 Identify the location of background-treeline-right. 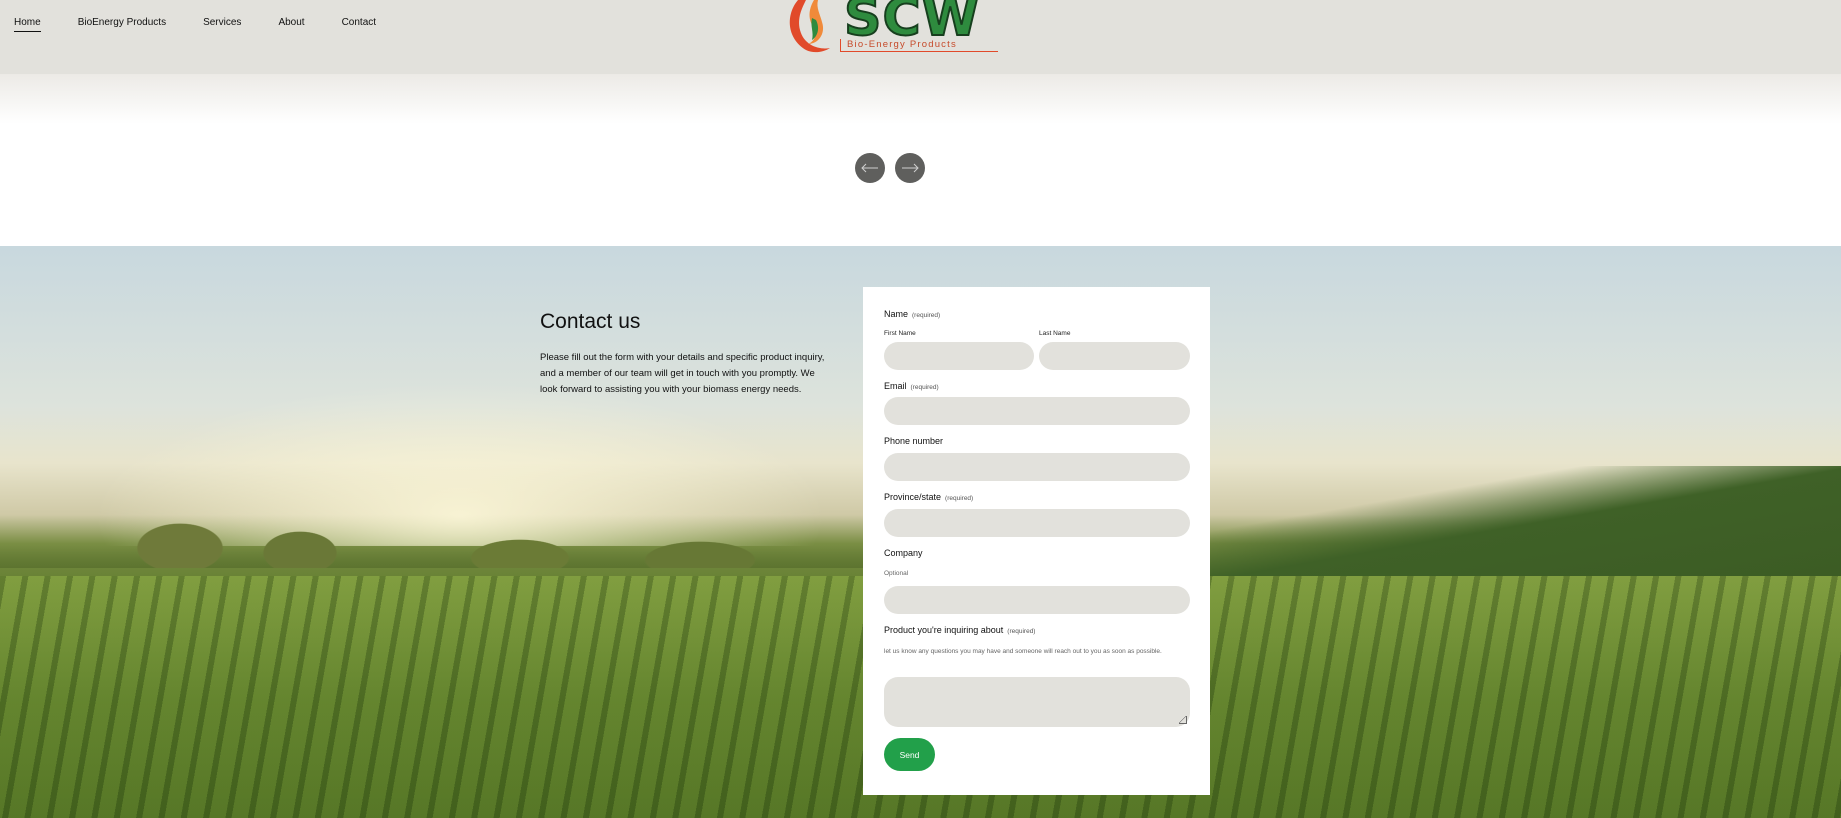
(1520, 521).